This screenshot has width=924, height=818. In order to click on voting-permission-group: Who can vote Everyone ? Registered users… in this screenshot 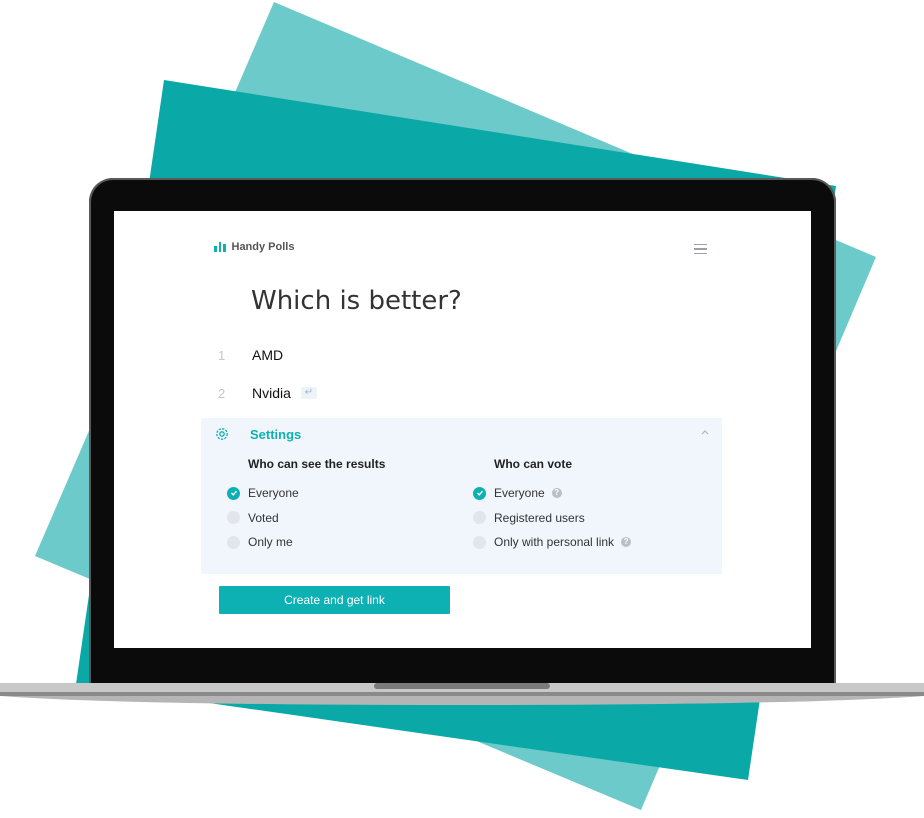, I will do `click(552, 506)`.